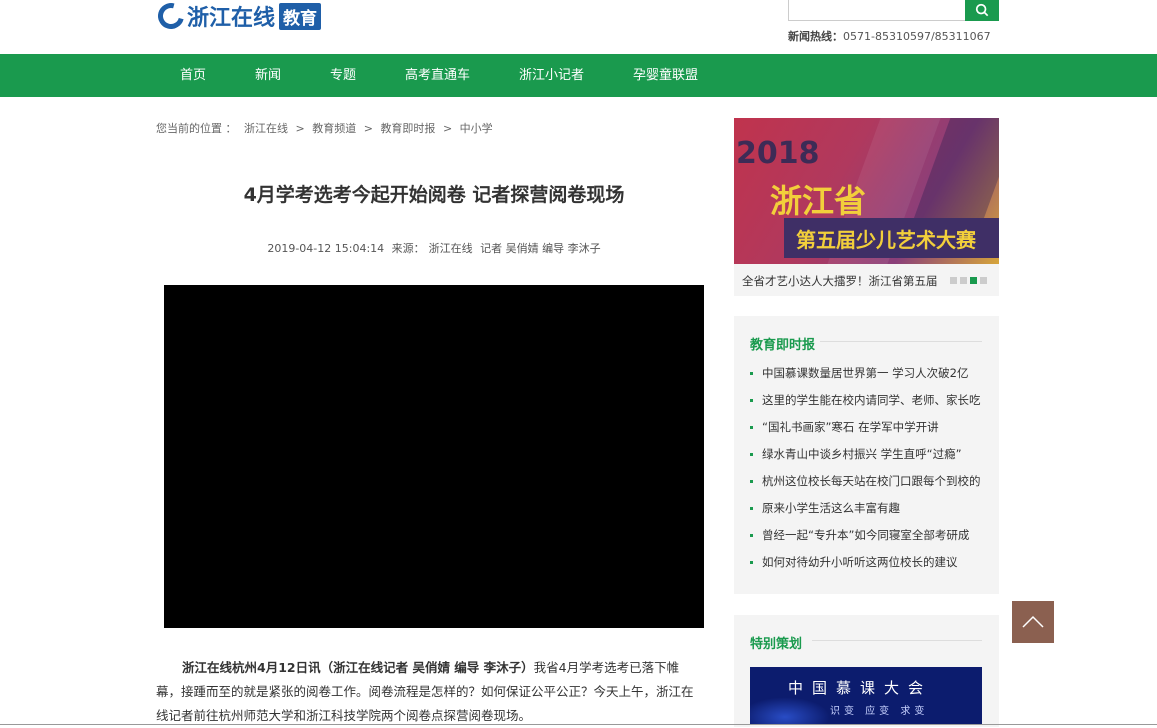 The height and width of the screenshot is (728, 1157). I want to click on list-item: 曾经一起“专升本”如今同寝室全部考研成, so click(859, 535).